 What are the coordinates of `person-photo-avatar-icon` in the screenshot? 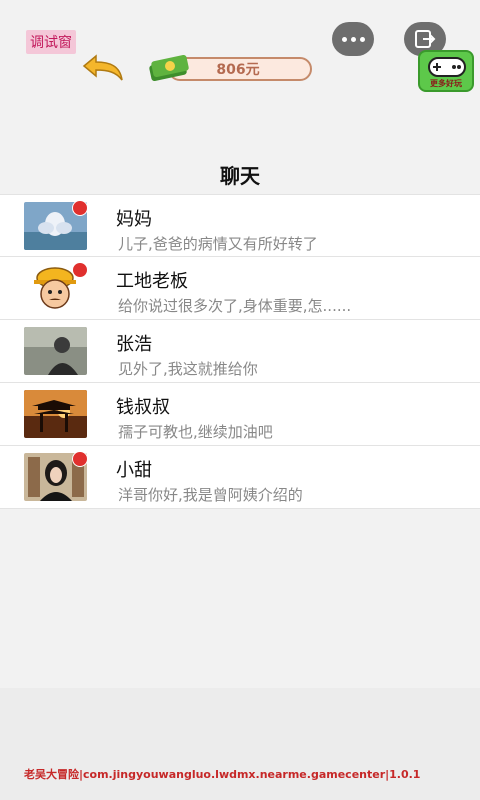 It's located at (55, 351).